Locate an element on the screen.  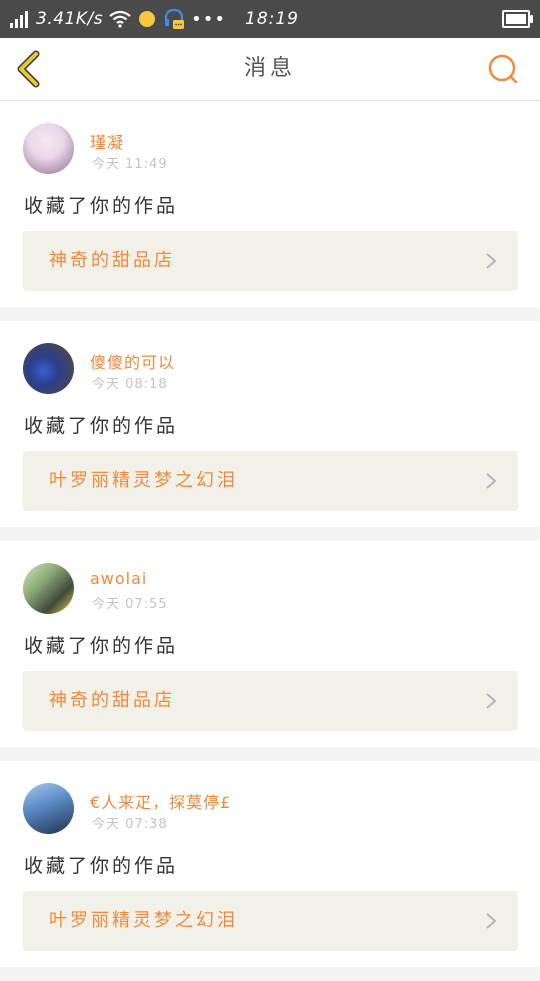
username: 傻傻的可以 is located at coordinates (132, 361).